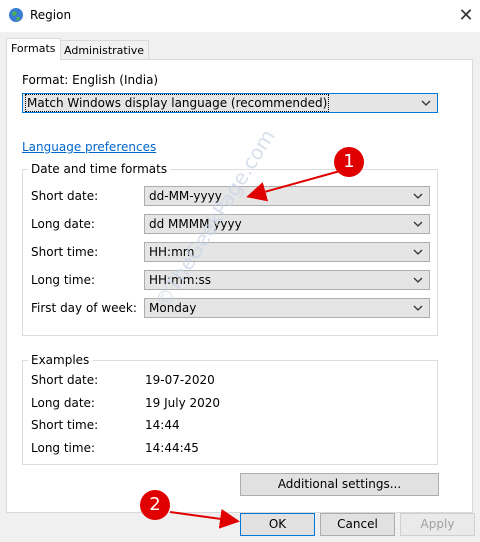 Image resolution: width=480 pixels, height=542 pixels. I want to click on arrow-to-short-date, so click(293, 186).